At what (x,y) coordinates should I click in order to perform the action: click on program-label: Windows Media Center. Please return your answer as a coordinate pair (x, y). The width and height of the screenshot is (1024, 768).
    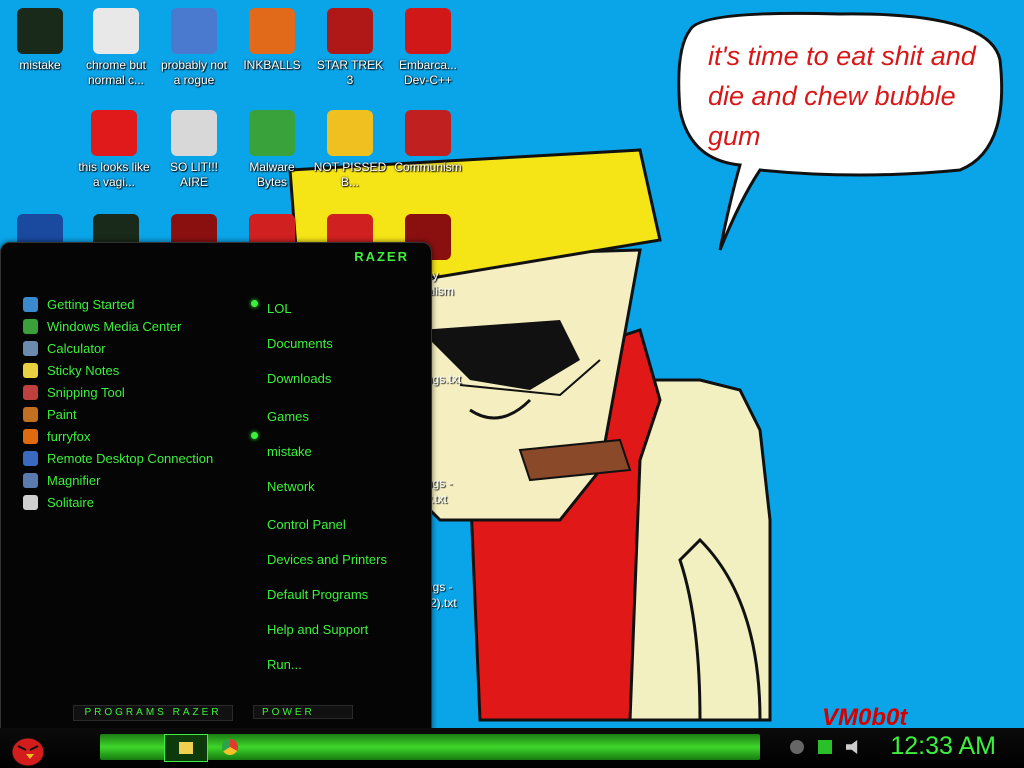
    Looking at the image, I should click on (114, 326).